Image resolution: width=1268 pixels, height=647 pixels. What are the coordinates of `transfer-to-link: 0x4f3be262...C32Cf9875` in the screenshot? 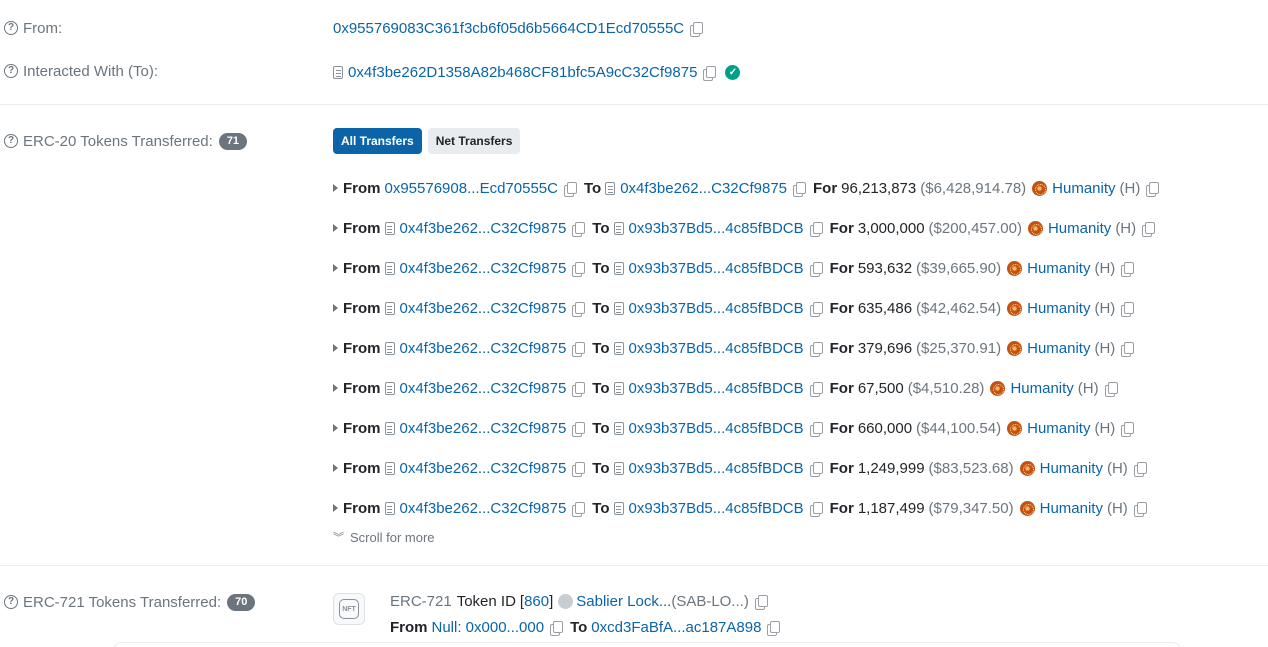 It's located at (703, 188).